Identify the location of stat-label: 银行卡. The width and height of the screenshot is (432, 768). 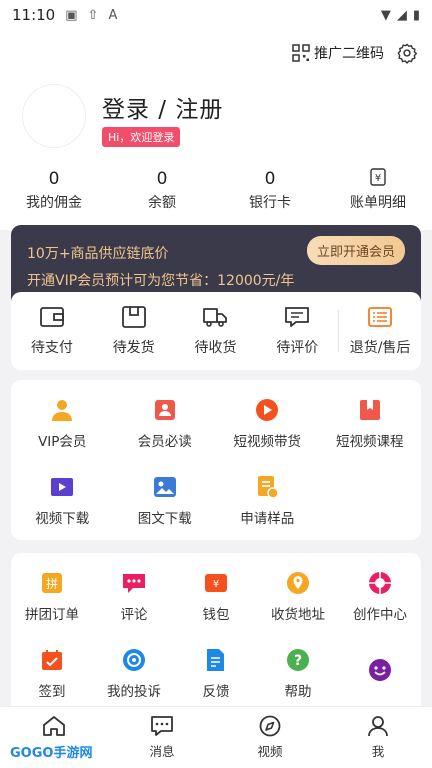
(270, 203).